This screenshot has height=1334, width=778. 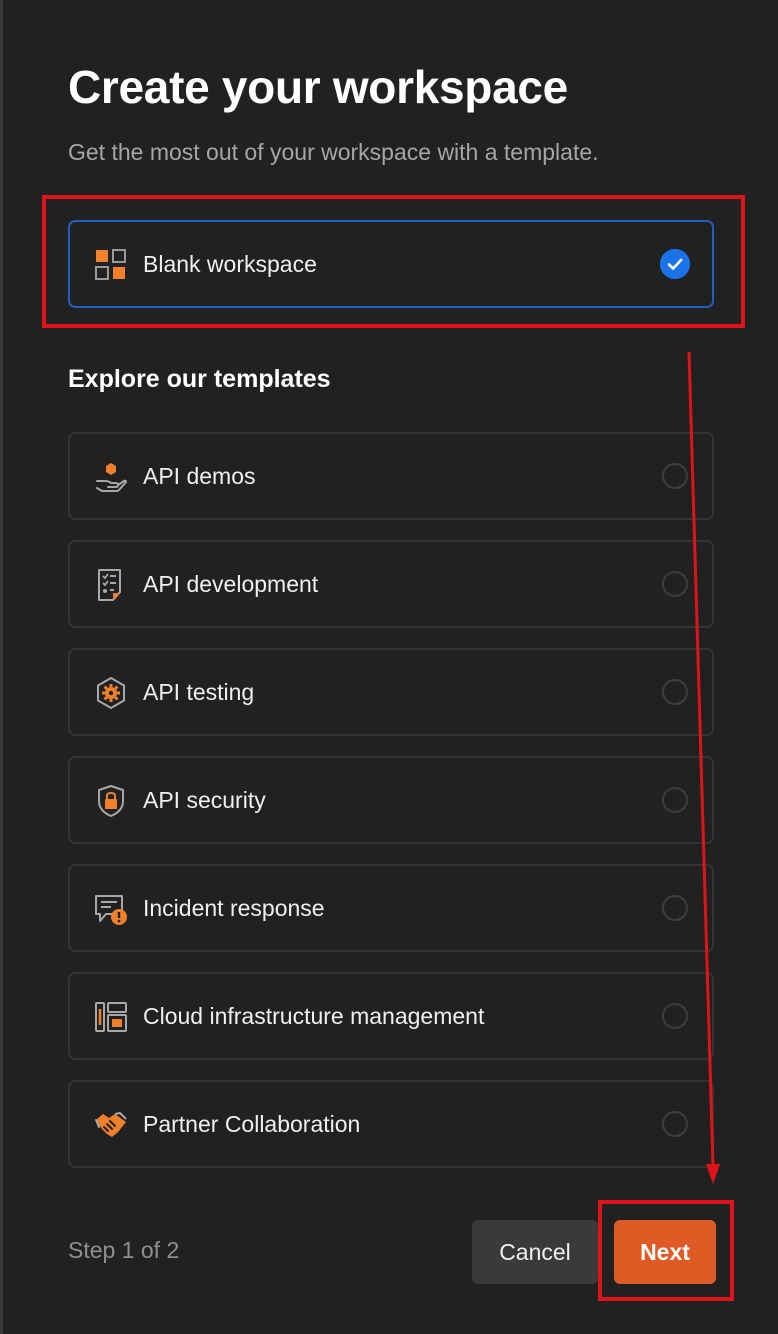 What do you see at coordinates (665, 1252) in the screenshot?
I see `next-button: Next` at bounding box center [665, 1252].